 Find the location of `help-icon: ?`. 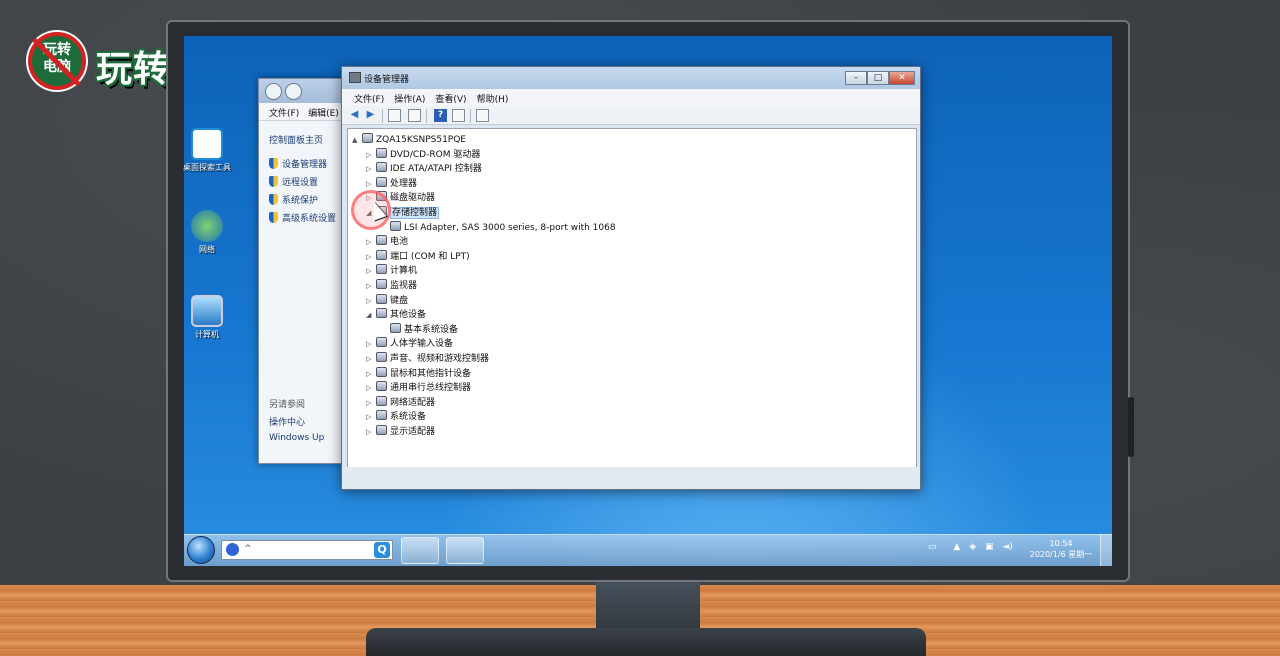

help-icon: ? is located at coordinates (440, 115).